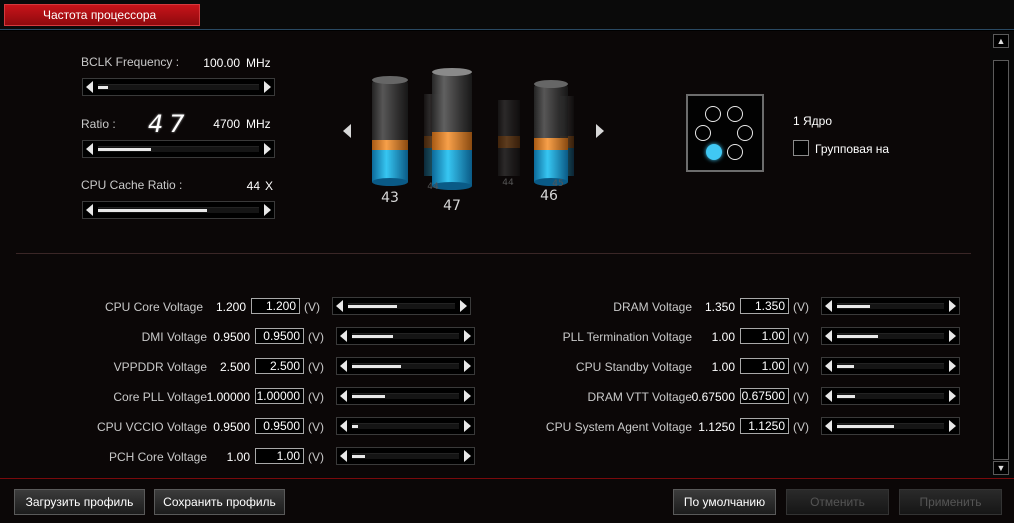  I want to click on scroll-up-icon: ▲, so click(1001, 41).